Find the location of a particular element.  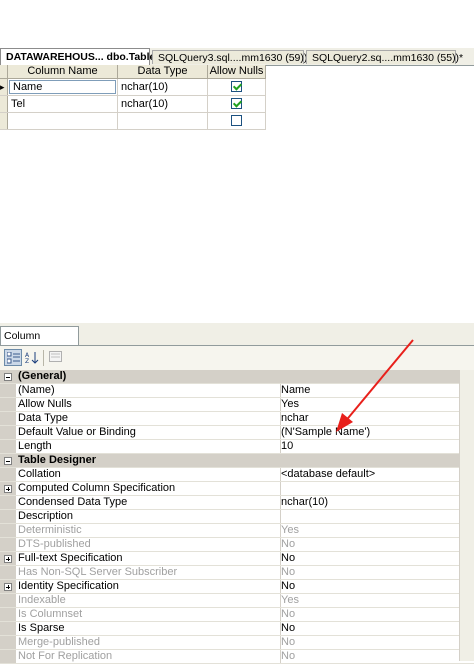

table-row is located at coordinates (133, 121).